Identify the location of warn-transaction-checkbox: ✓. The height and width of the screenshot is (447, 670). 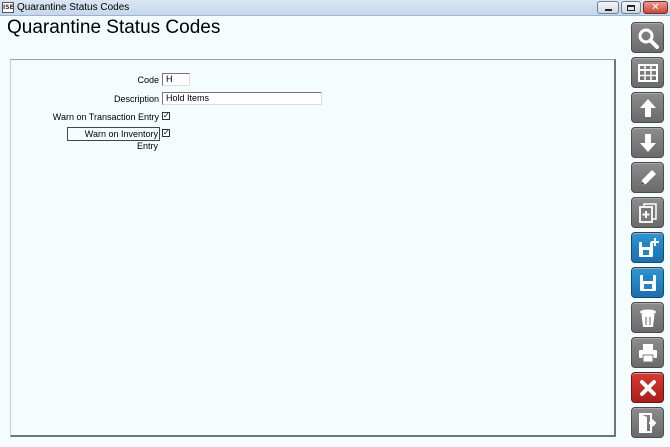
(166, 116).